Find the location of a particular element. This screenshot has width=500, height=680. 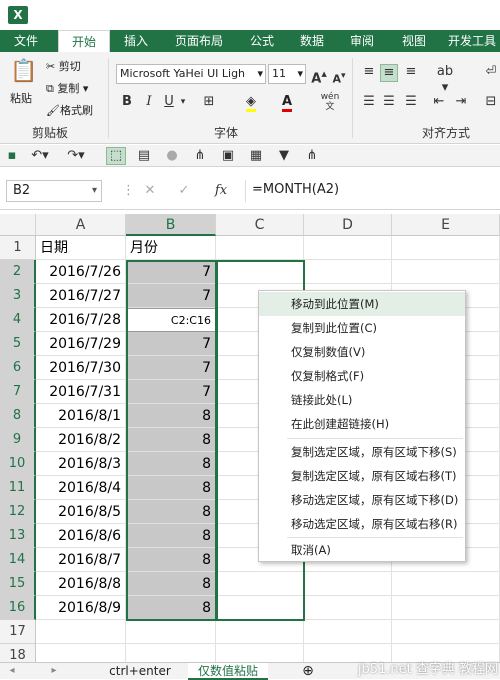

row-header: 10 is located at coordinates (18, 464).